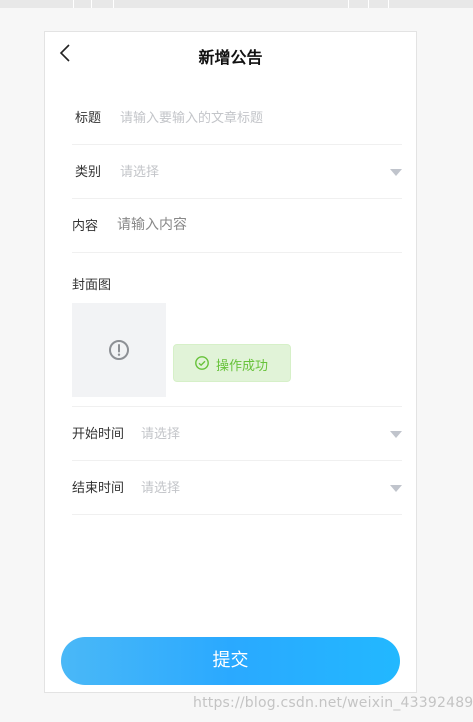  Describe the element at coordinates (98, 488) in the screenshot. I see `end-time-label: 结束时间` at that location.